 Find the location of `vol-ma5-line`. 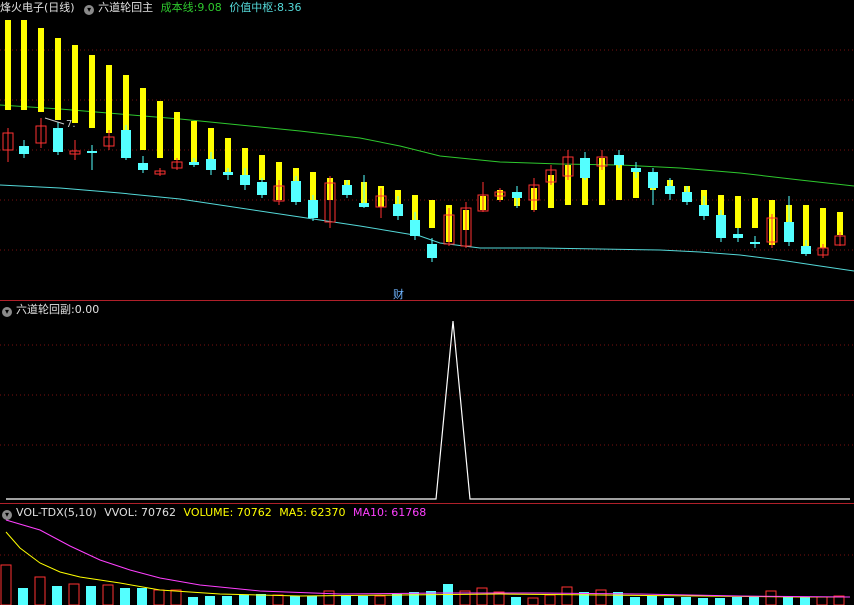

vol-ma5-line is located at coordinates (427, 564).